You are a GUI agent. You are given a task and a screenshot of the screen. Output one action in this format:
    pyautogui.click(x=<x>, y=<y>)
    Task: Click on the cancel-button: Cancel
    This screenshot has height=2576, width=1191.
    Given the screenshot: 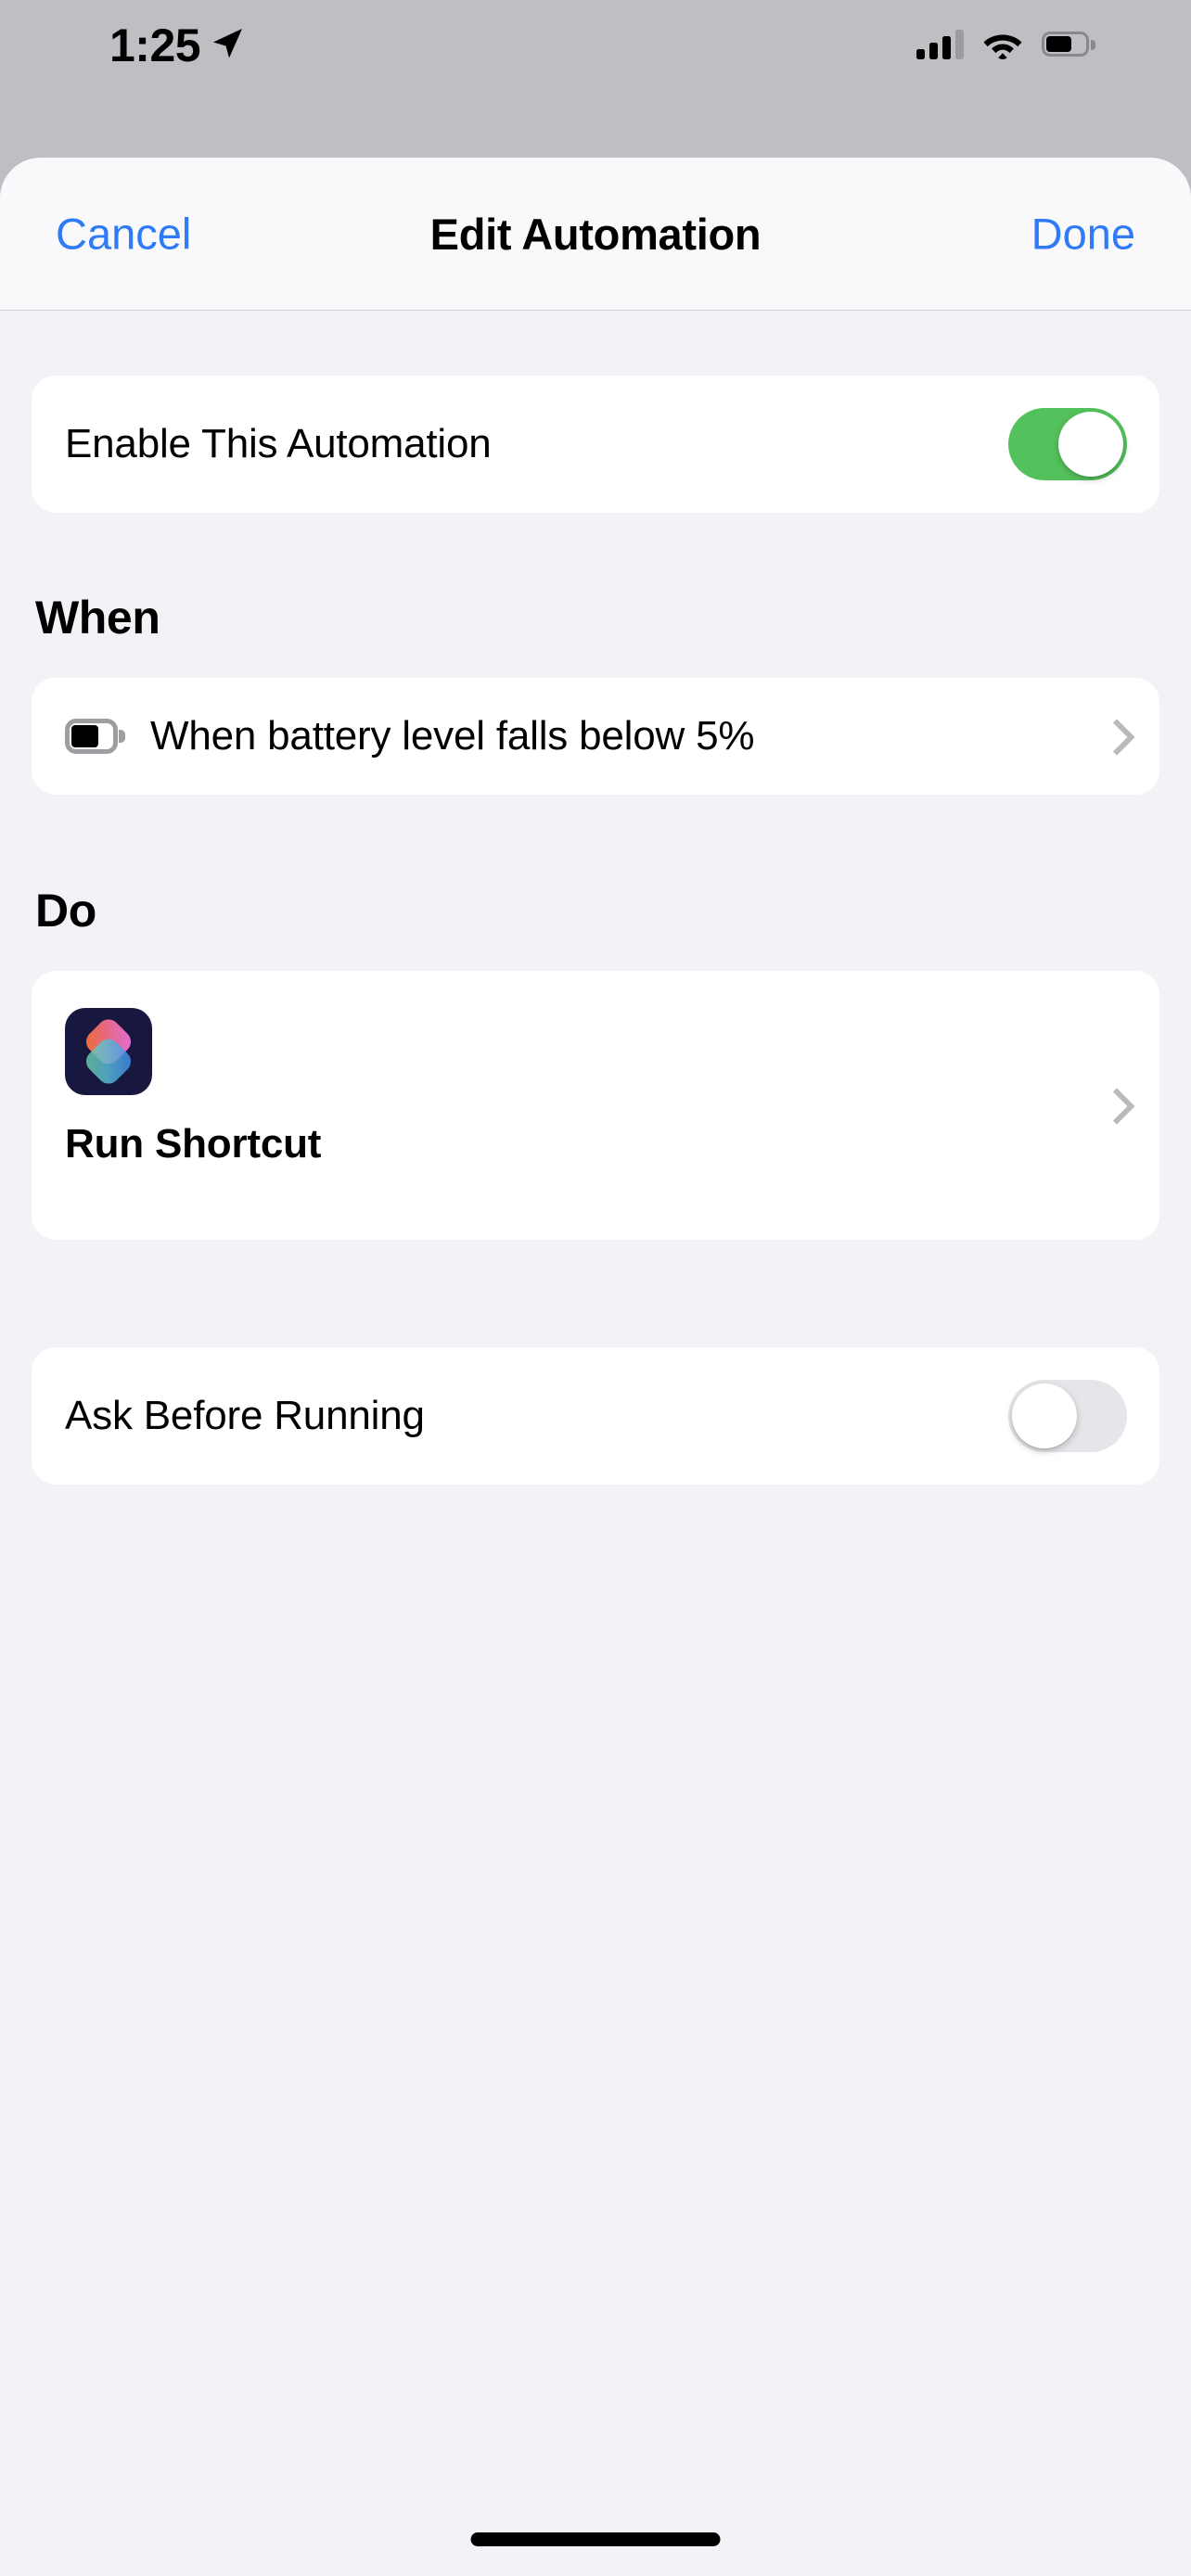 What is the action you would take?
    pyautogui.click(x=123, y=234)
    